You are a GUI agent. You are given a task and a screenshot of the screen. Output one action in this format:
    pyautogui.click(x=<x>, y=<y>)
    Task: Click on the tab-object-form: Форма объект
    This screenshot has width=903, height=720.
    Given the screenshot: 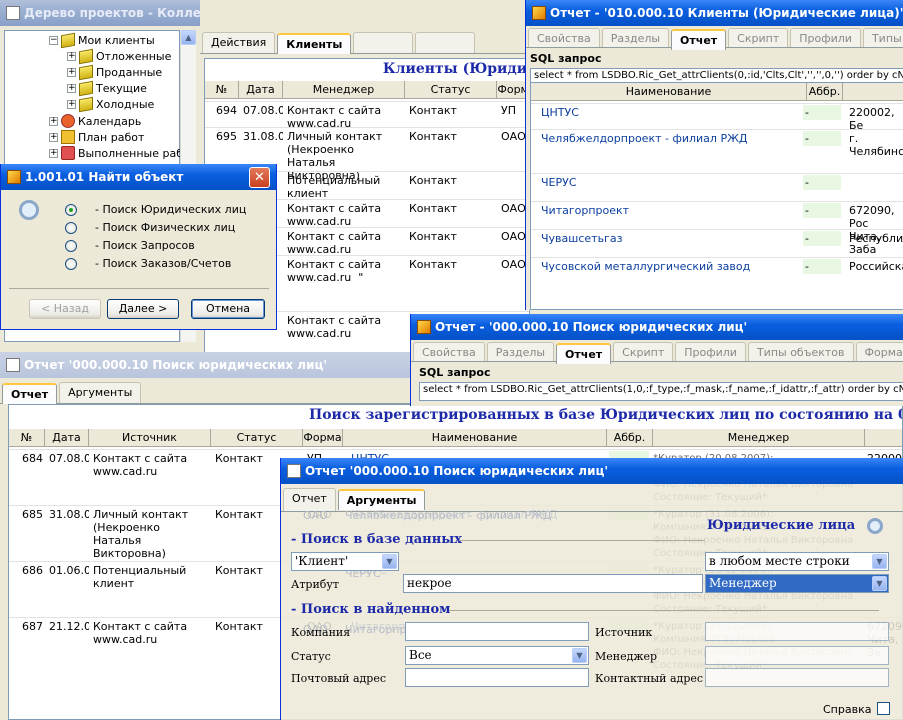 What is the action you would take?
    pyautogui.click(x=879, y=351)
    